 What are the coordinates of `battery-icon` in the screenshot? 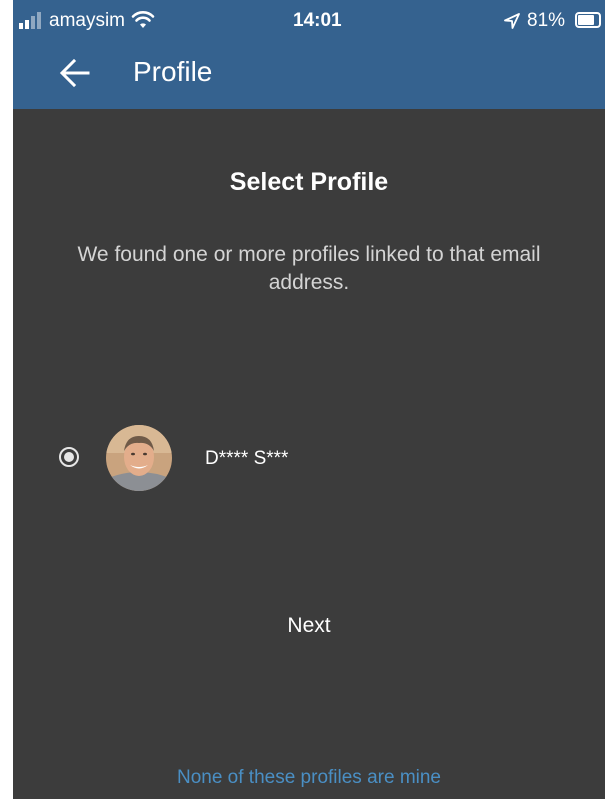 It's located at (588, 20).